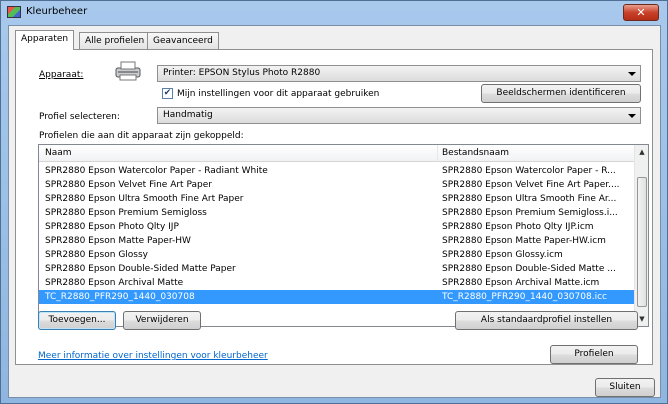 The height and width of the screenshot is (404, 668). Describe the element at coordinates (524, 241) in the screenshot. I see `profile-filename: SPR2880 Epson Matte Paper-HW.icm` at that location.